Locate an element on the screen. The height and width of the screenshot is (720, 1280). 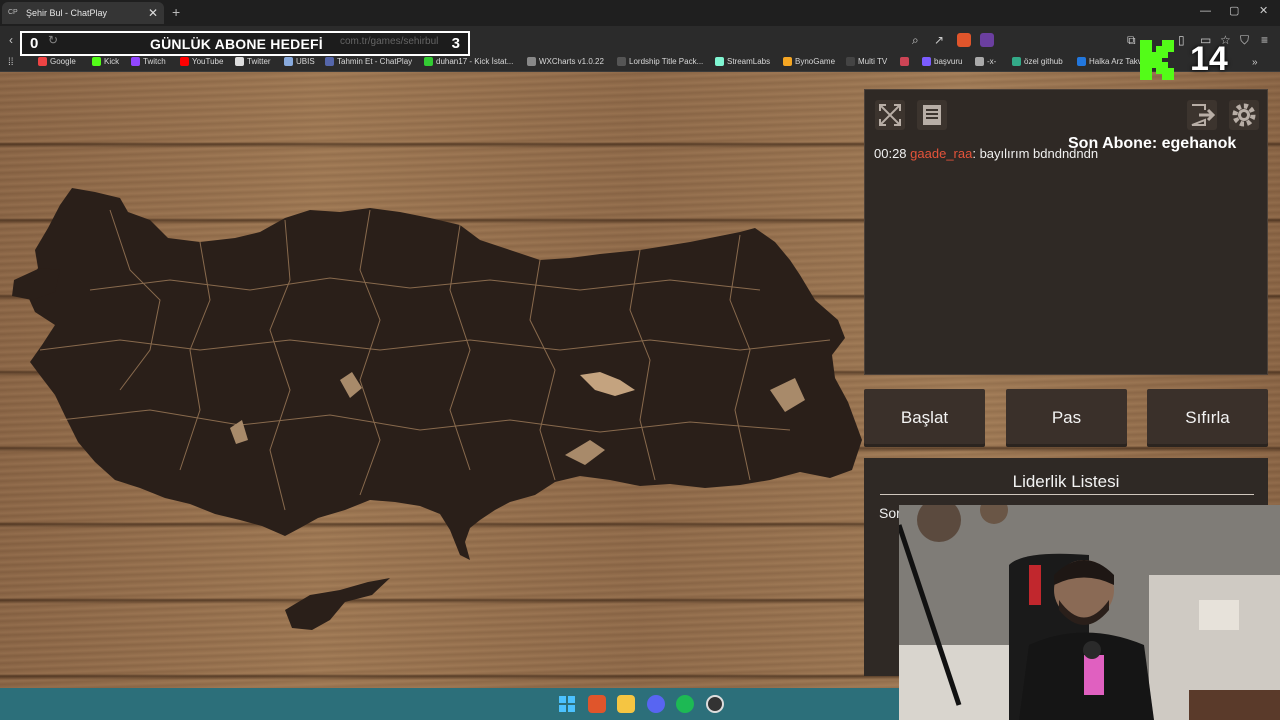
document-icon is located at coordinates (932, 115).